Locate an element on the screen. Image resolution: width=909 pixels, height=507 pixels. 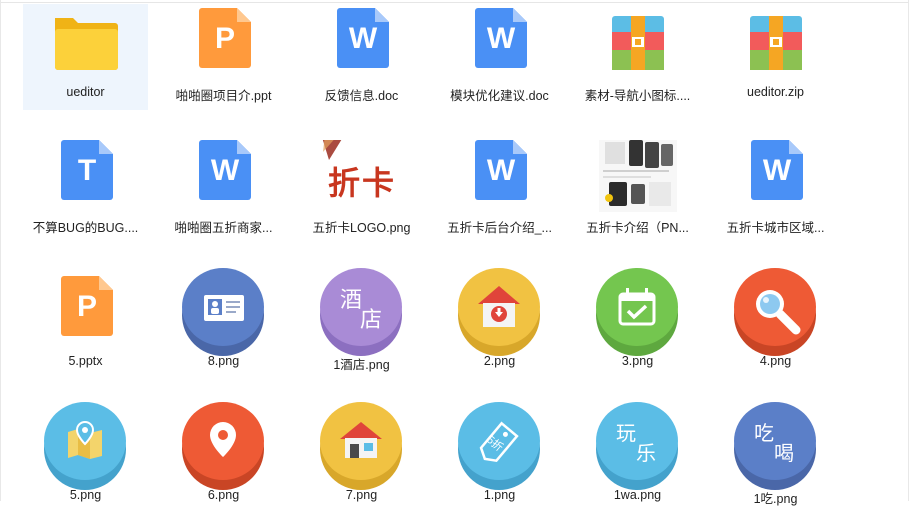
file-name: 模块优化建议.doc is located at coordinates (499, 96).